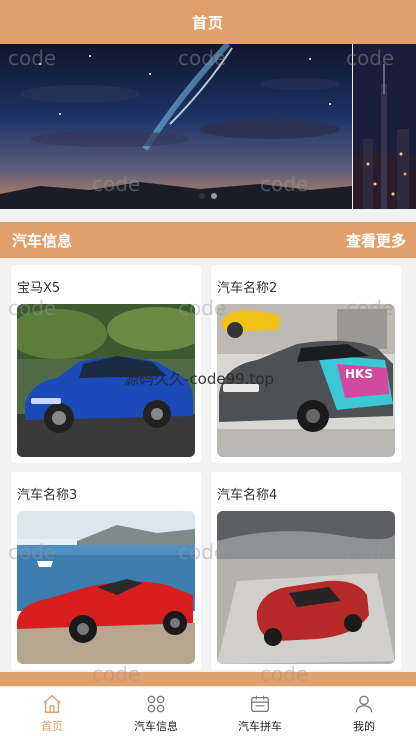 Image resolution: width=416 pixels, height=736 pixels. Describe the element at coordinates (260, 703) in the screenshot. I see `calendar-icon` at that location.